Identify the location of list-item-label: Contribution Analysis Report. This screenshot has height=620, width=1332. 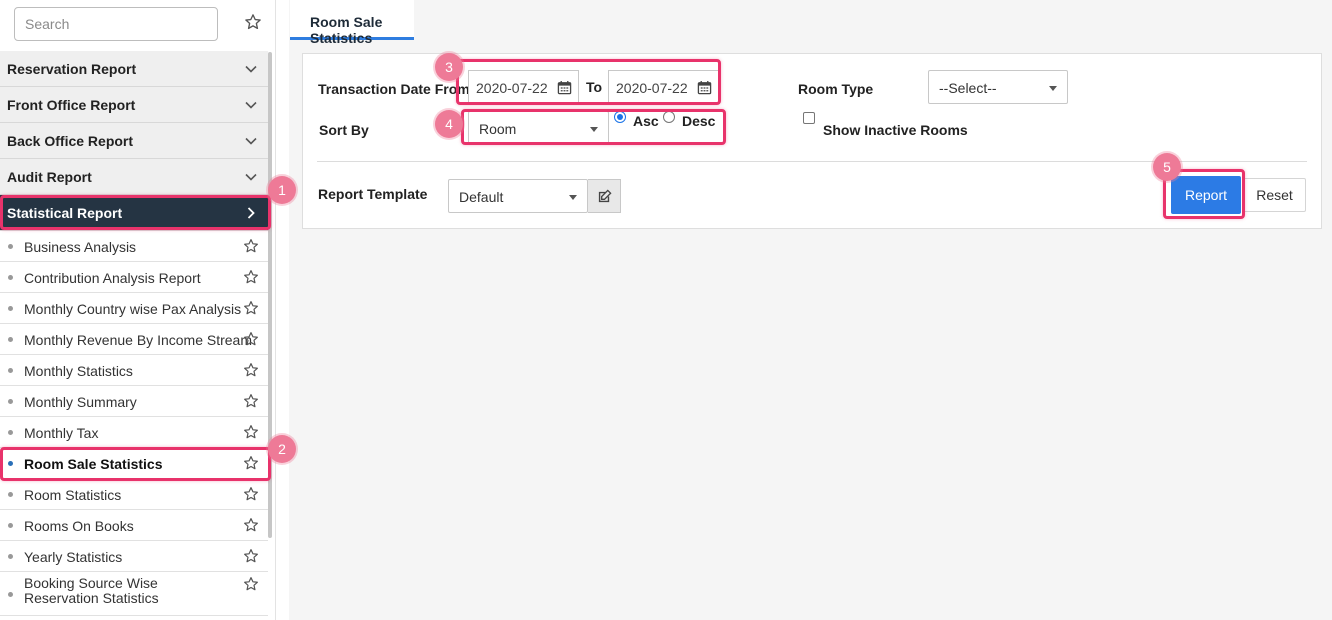
(112, 278).